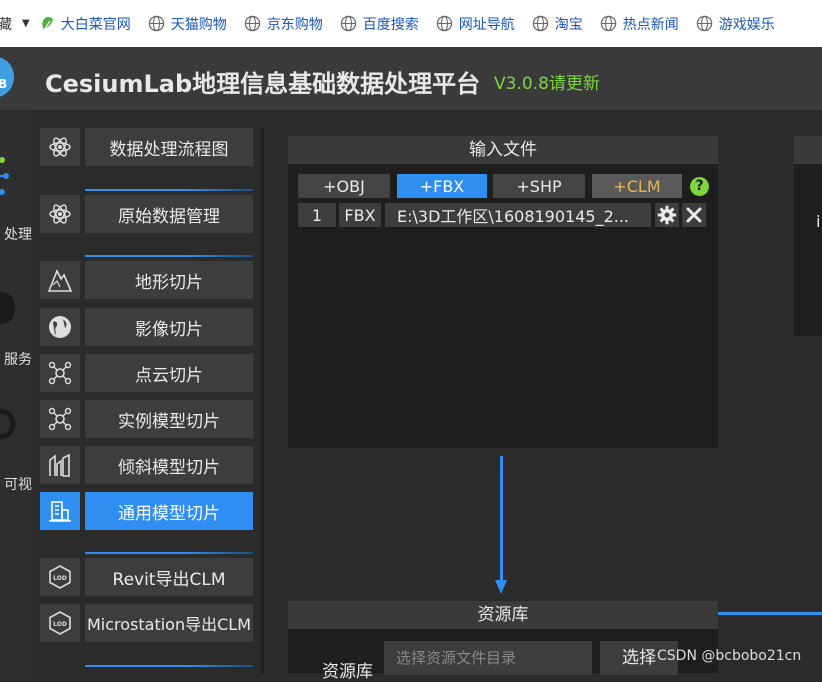 Image resolution: width=822 pixels, height=682 pixels. Describe the element at coordinates (317, 215) in the screenshot. I see `file-row-index: 1` at that location.